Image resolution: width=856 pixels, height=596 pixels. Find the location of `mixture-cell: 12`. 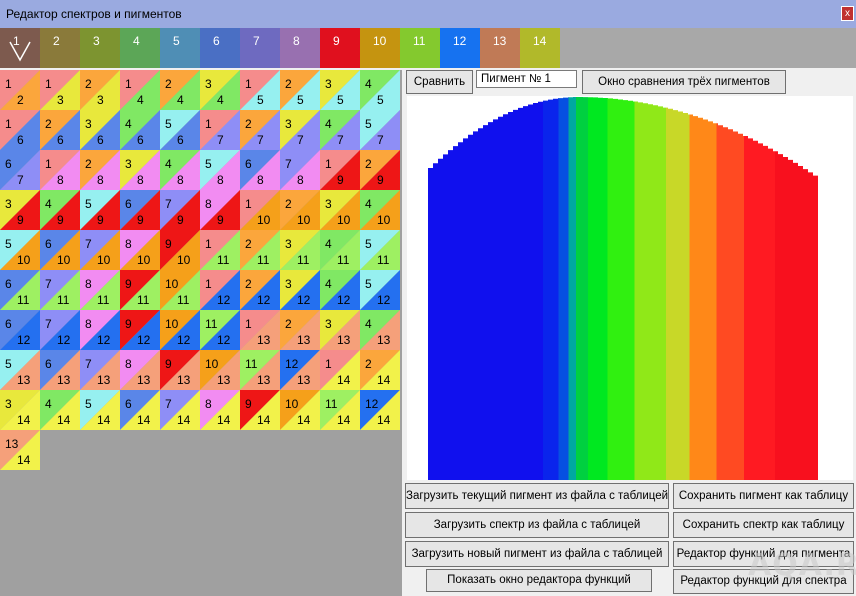

mixture-cell: 12 is located at coordinates (20, 90).